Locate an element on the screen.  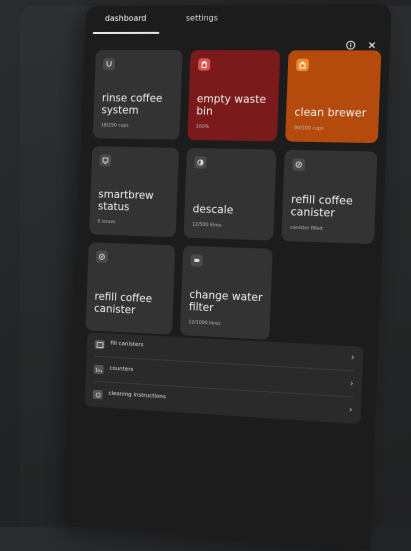
tile-subtitle: canister filled is located at coordinates (306, 228).